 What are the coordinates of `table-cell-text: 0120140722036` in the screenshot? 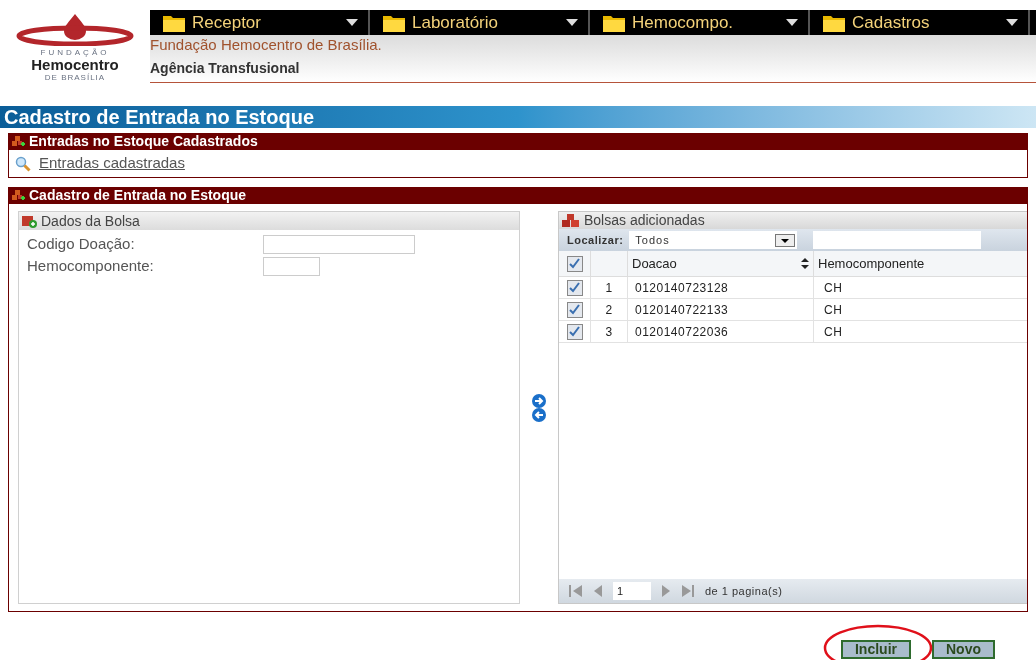 It's located at (682, 332).